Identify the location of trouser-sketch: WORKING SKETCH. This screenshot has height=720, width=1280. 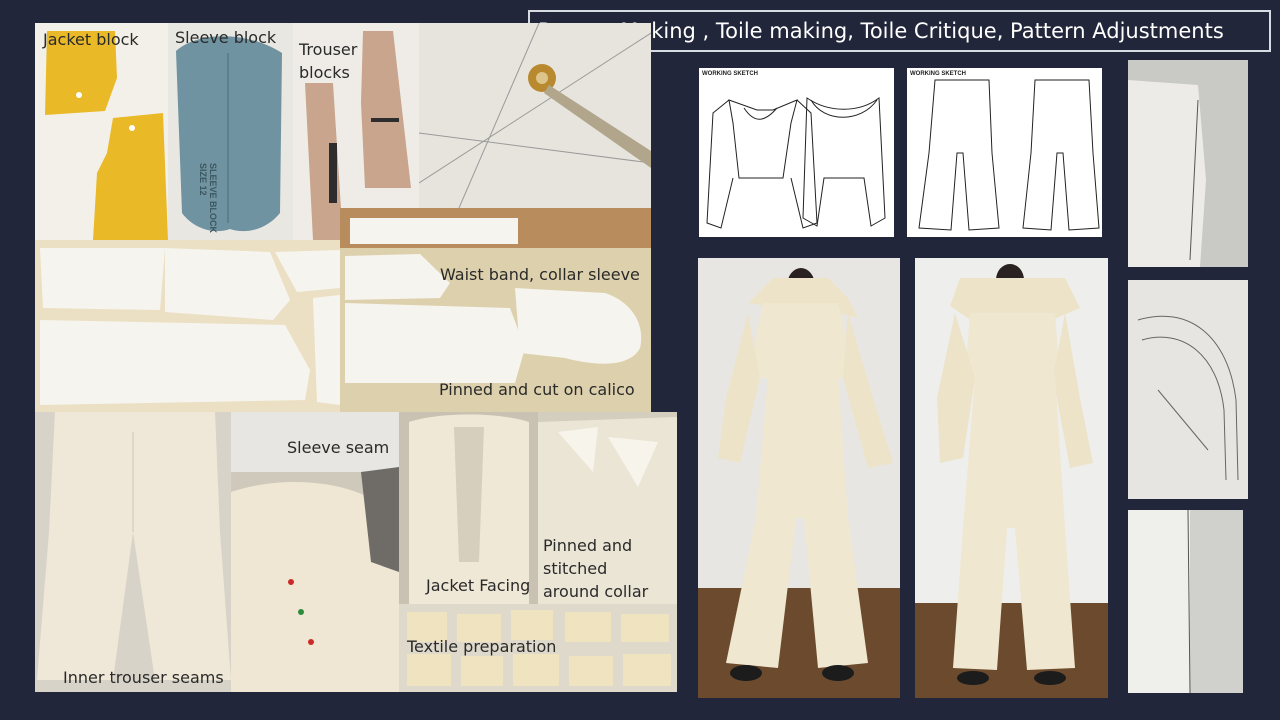
(1004, 152).